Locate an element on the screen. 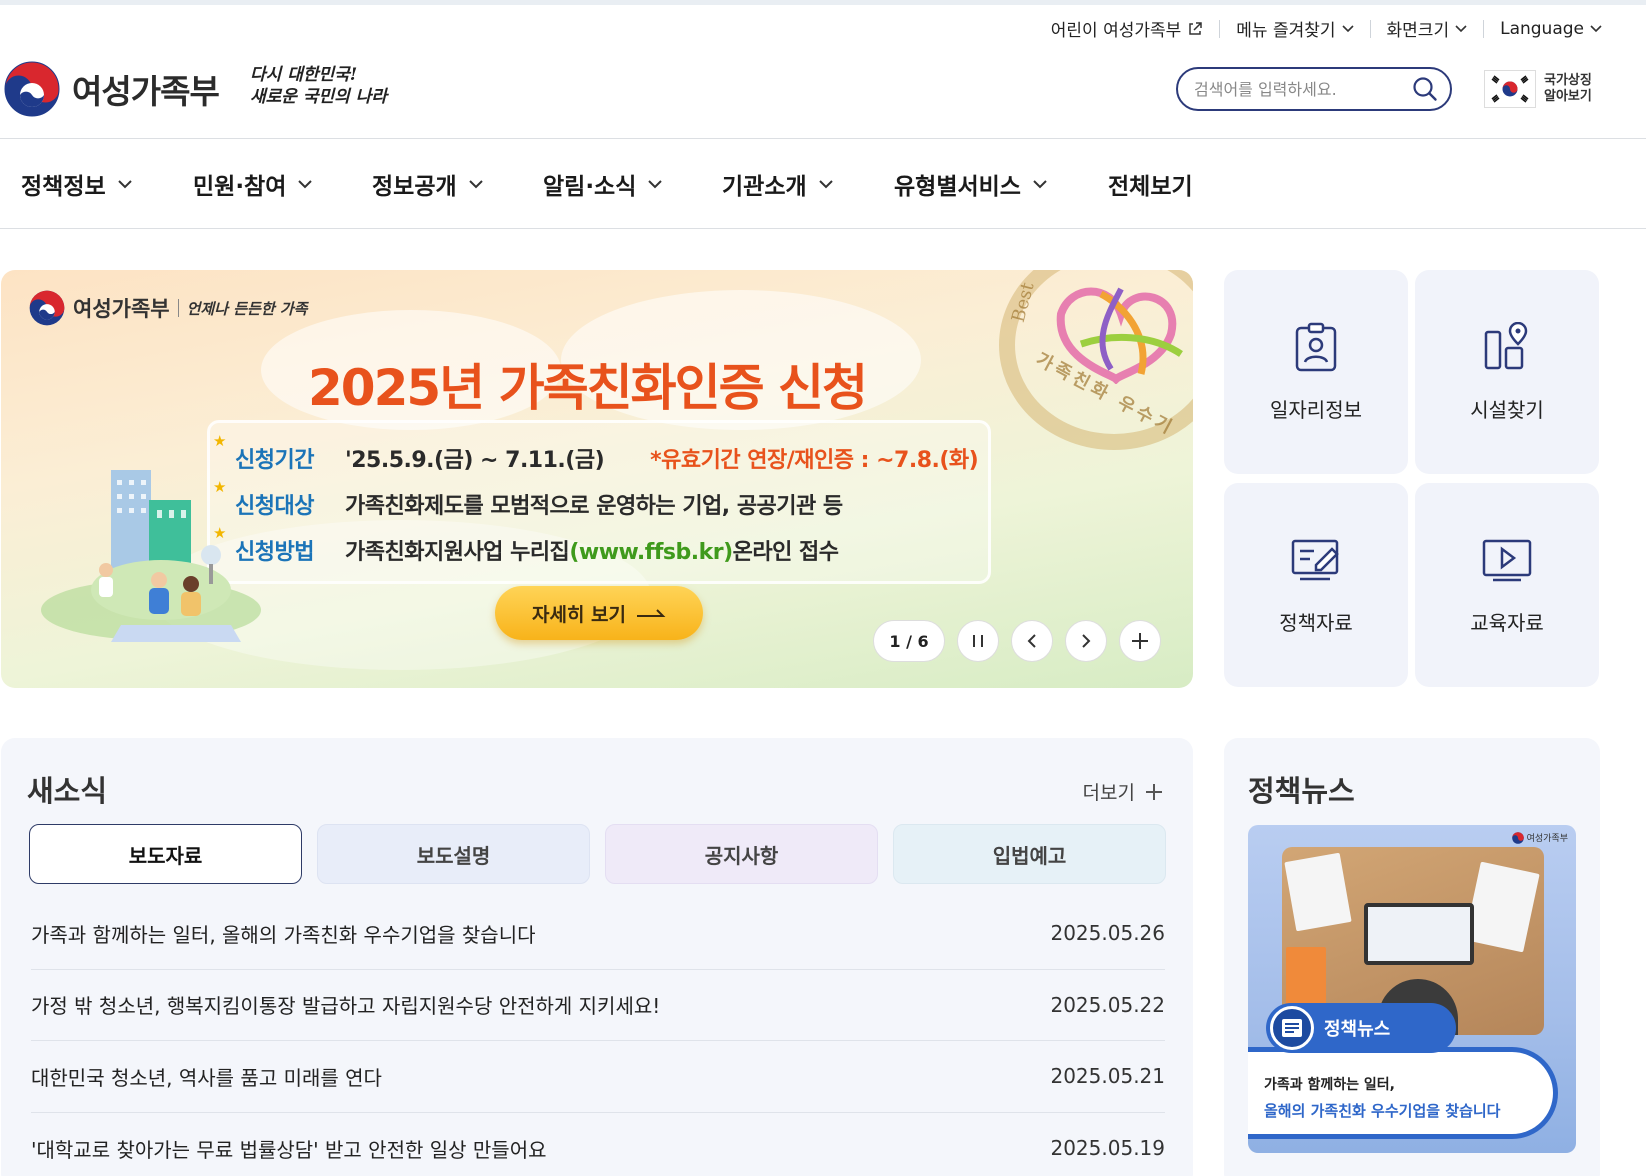 The height and width of the screenshot is (1176, 1646). news-item-title: 대한민국 청소년, 역사를 품고 미래를 연다 is located at coordinates (206, 1077).